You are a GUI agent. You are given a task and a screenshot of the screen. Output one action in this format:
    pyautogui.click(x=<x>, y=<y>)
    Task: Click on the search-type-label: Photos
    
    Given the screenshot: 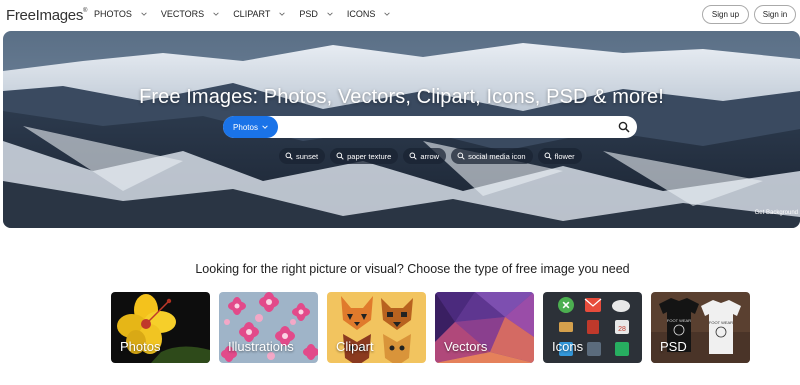 What is the action you would take?
    pyautogui.click(x=245, y=127)
    